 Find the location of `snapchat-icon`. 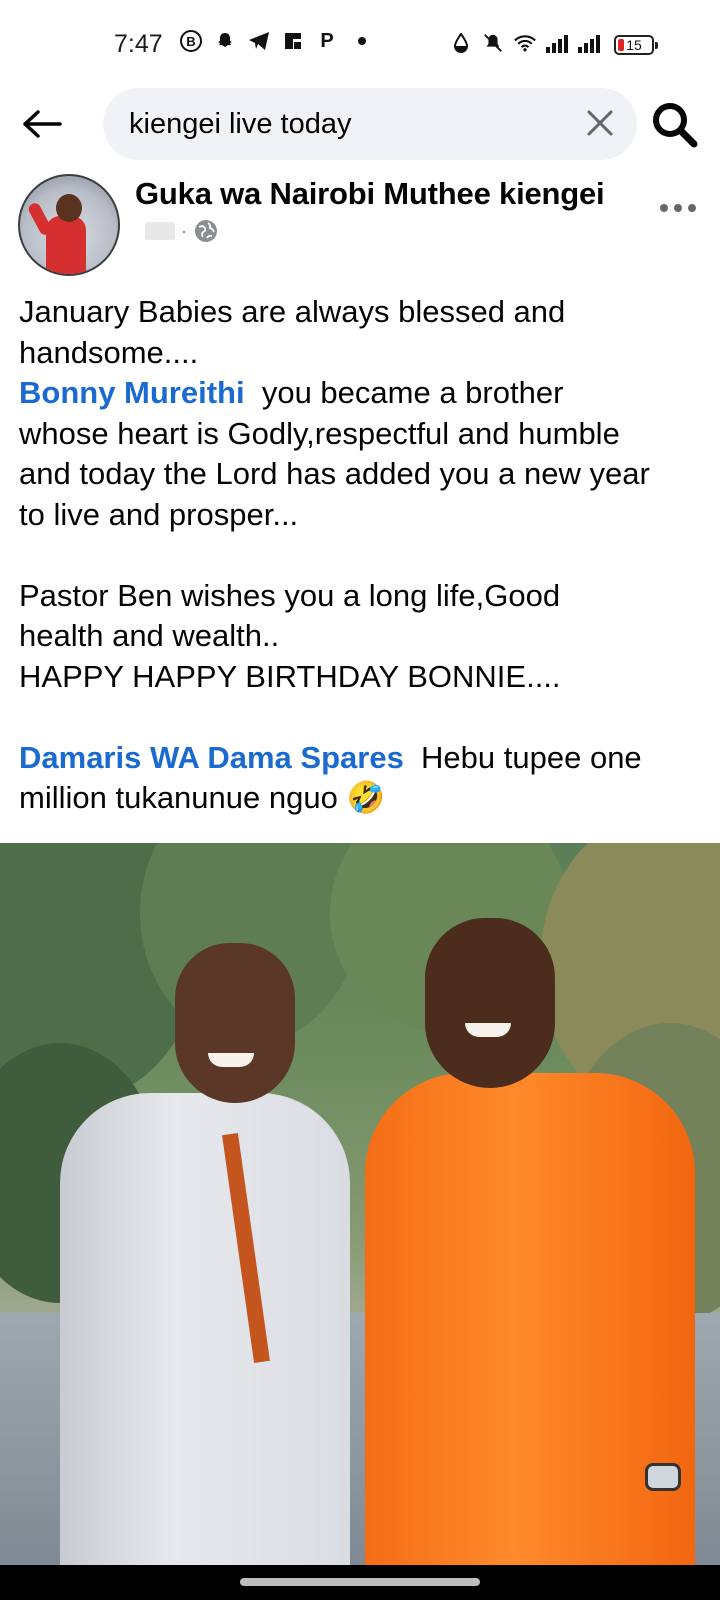

snapchat-icon is located at coordinates (225, 41).